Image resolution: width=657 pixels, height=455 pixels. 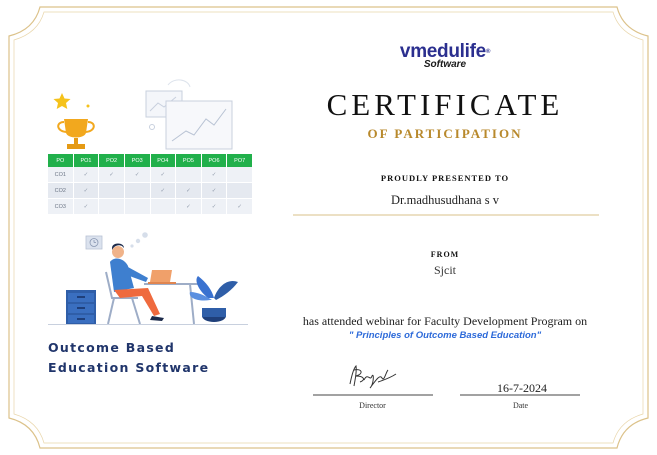 I want to click on date-label: Date, so click(x=520, y=405).